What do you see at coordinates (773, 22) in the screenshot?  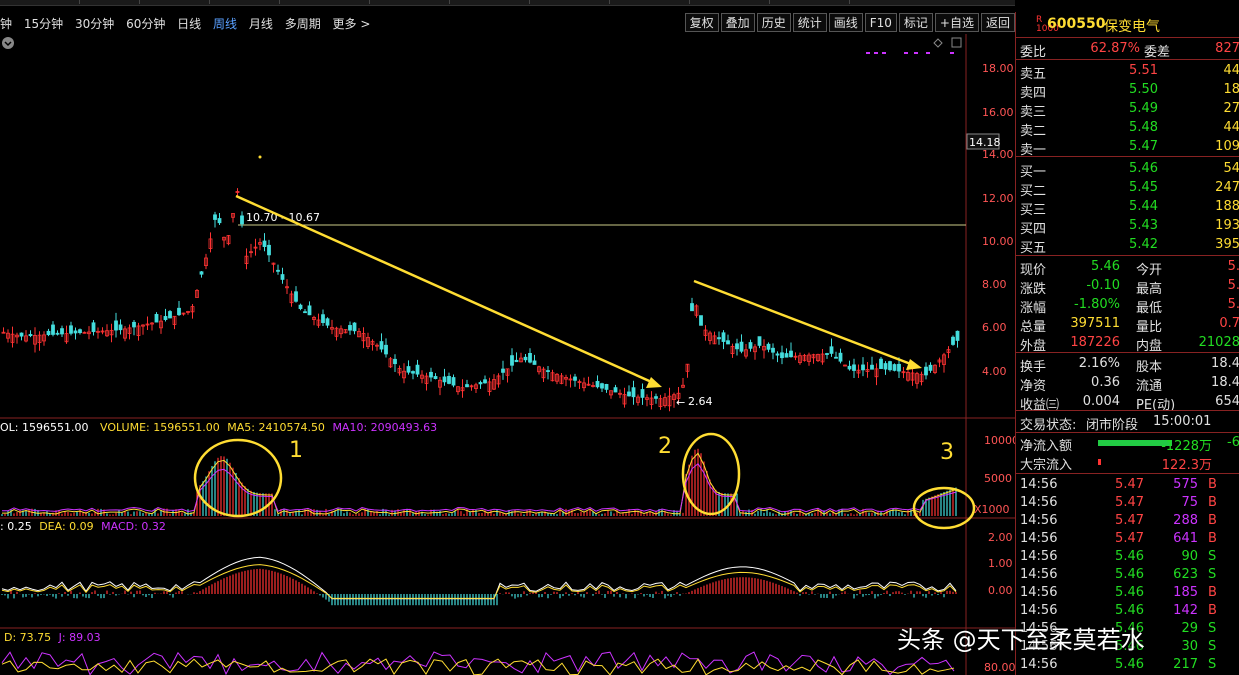 I see `history-button: 历史` at bounding box center [773, 22].